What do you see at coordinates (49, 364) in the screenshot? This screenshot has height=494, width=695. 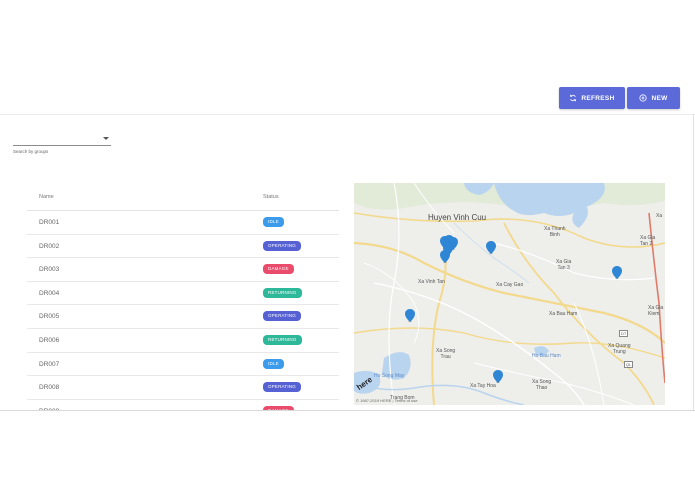 I see `drone-name: DR007` at bounding box center [49, 364].